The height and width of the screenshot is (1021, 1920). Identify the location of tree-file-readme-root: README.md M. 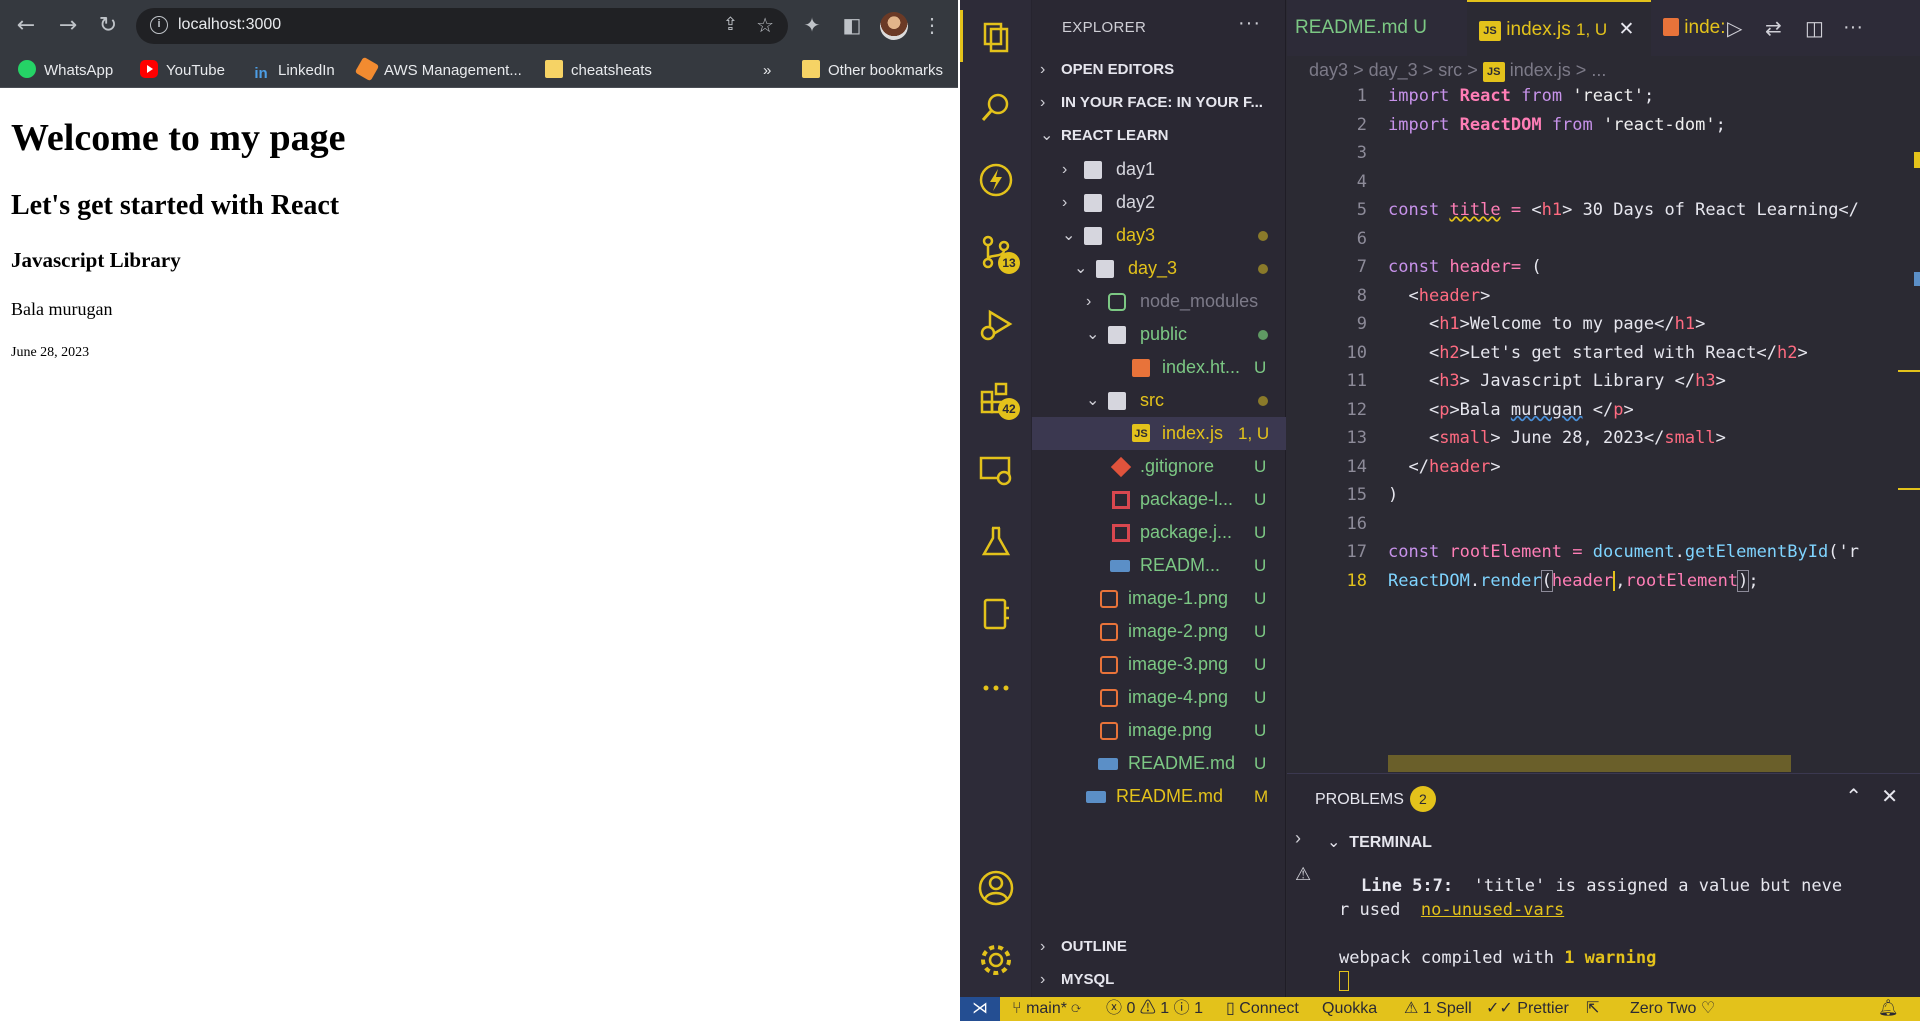
(1159, 796).